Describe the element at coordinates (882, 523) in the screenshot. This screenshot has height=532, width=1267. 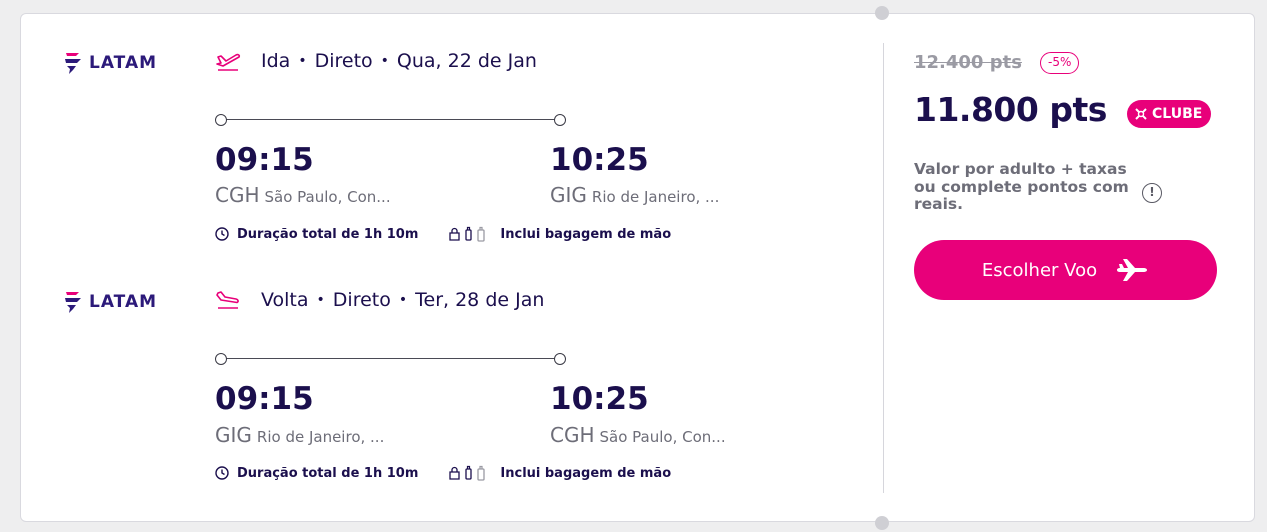
I see `card-notch-bottom` at that location.